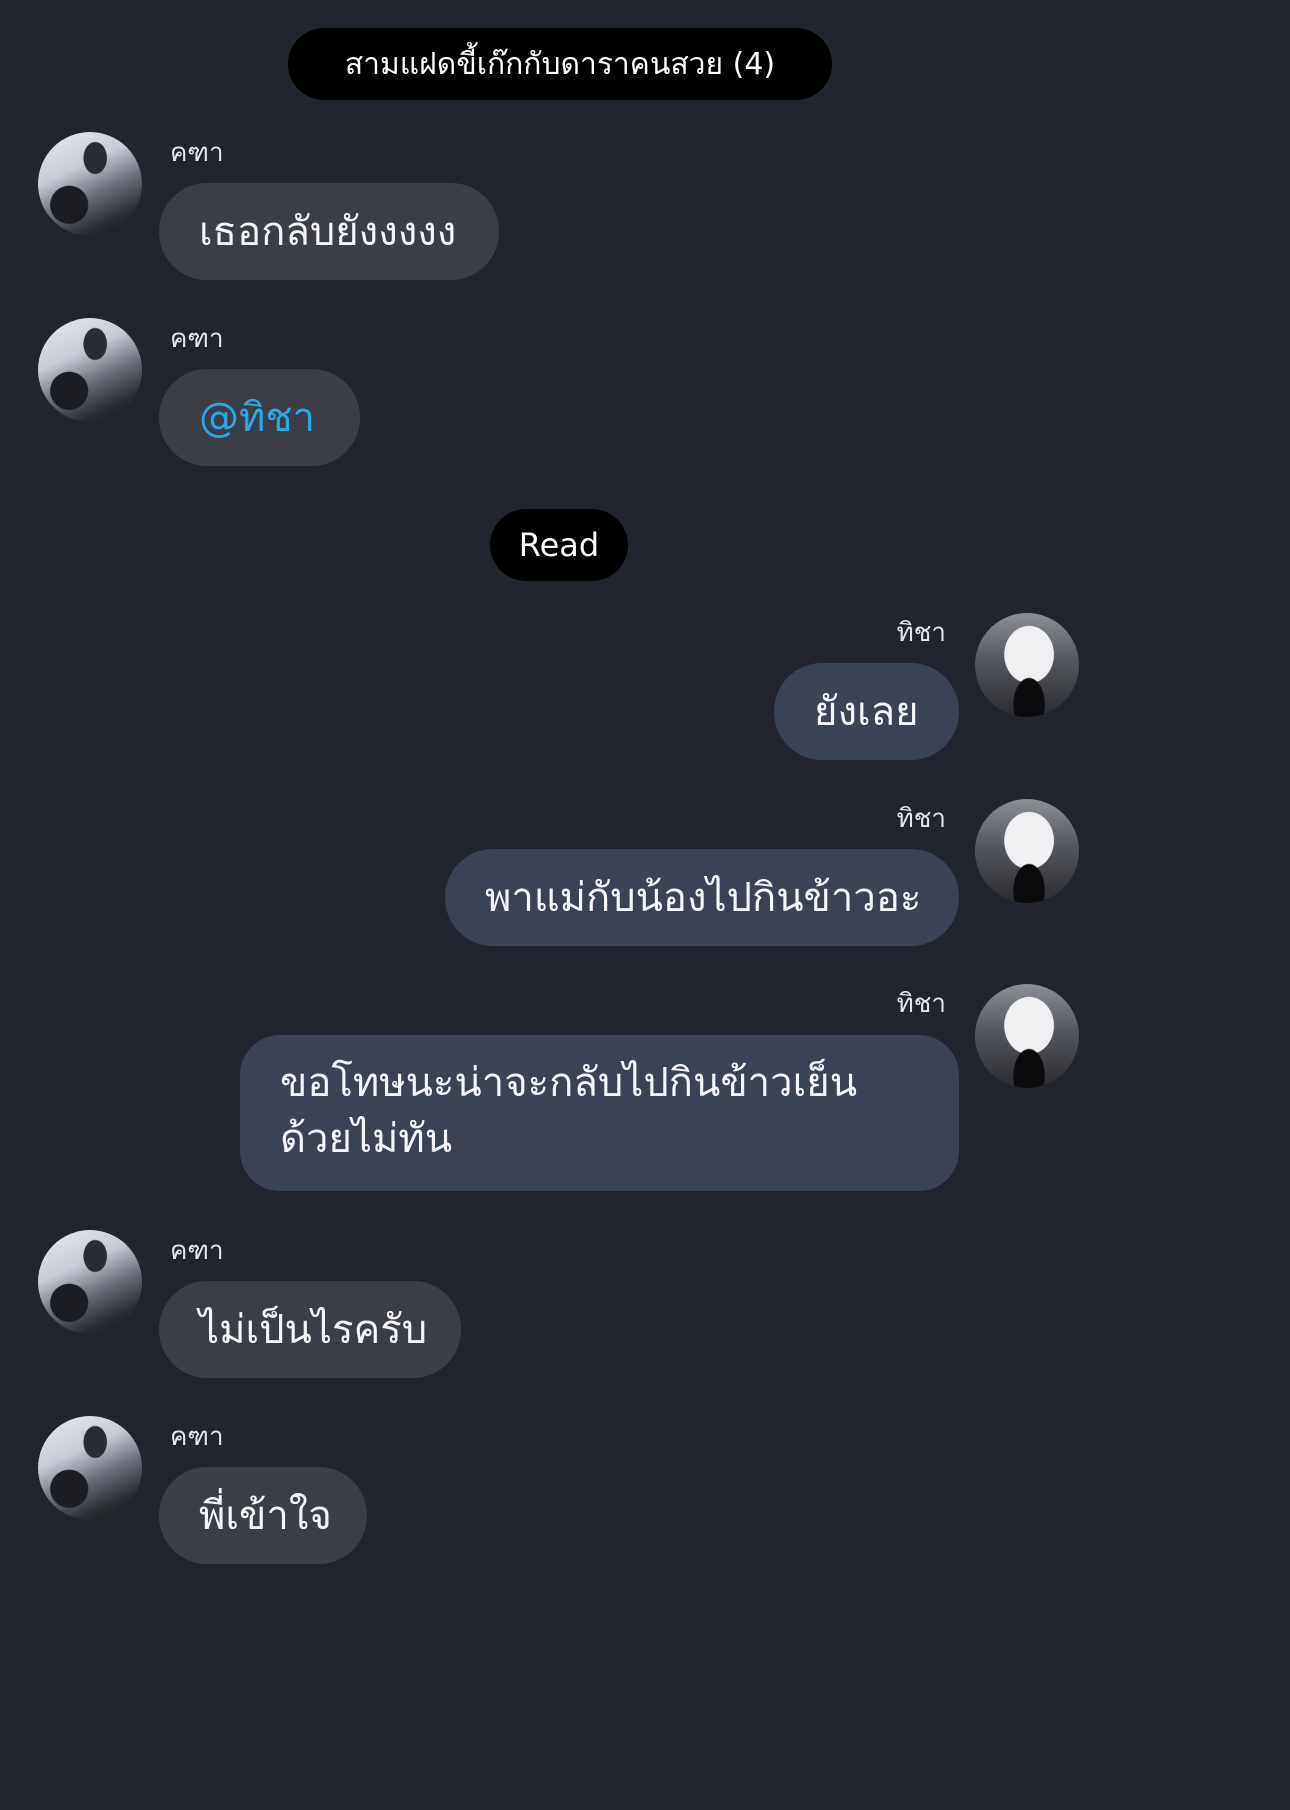 This screenshot has width=1290, height=1810. I want to click on mention-link: @ทิชา, so click(257, 418).